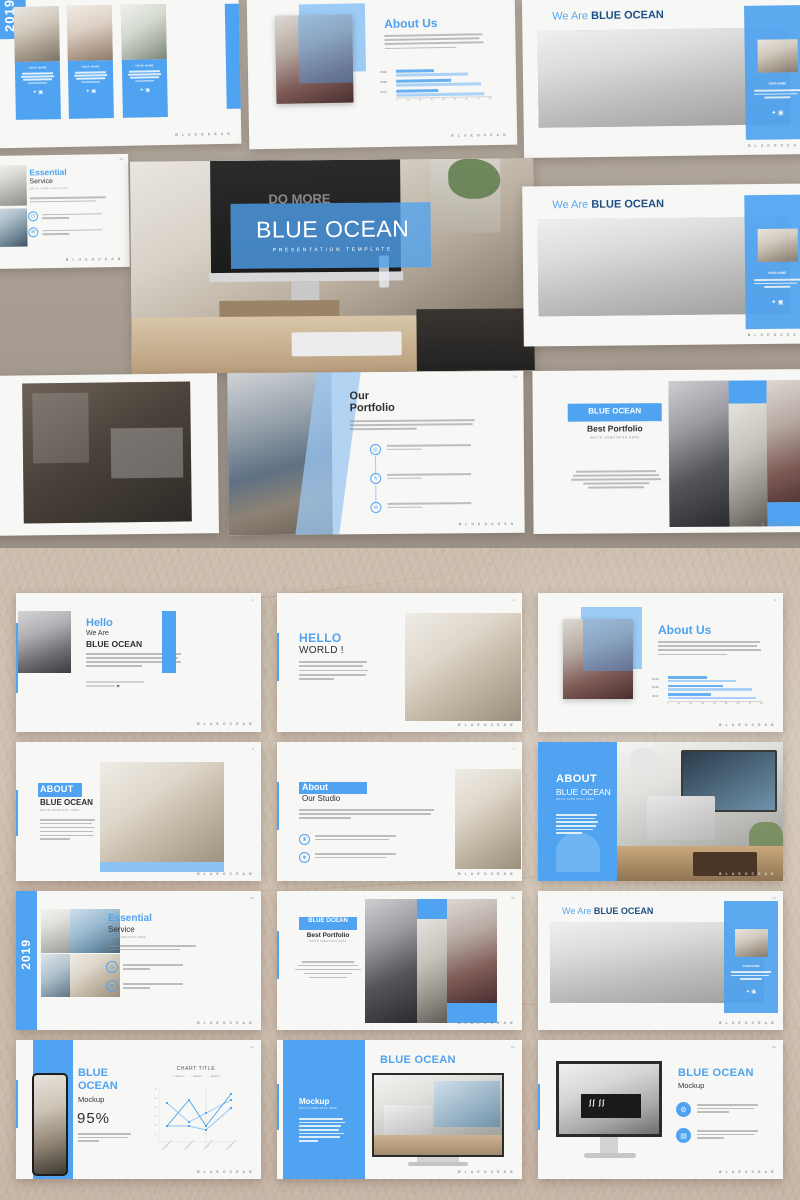 This screenshot has width=800, height=1200. Describe the element at coordinates (418, 1060) in the screenshot. I see `mockup-title: BLUE OCEAN` at that location.